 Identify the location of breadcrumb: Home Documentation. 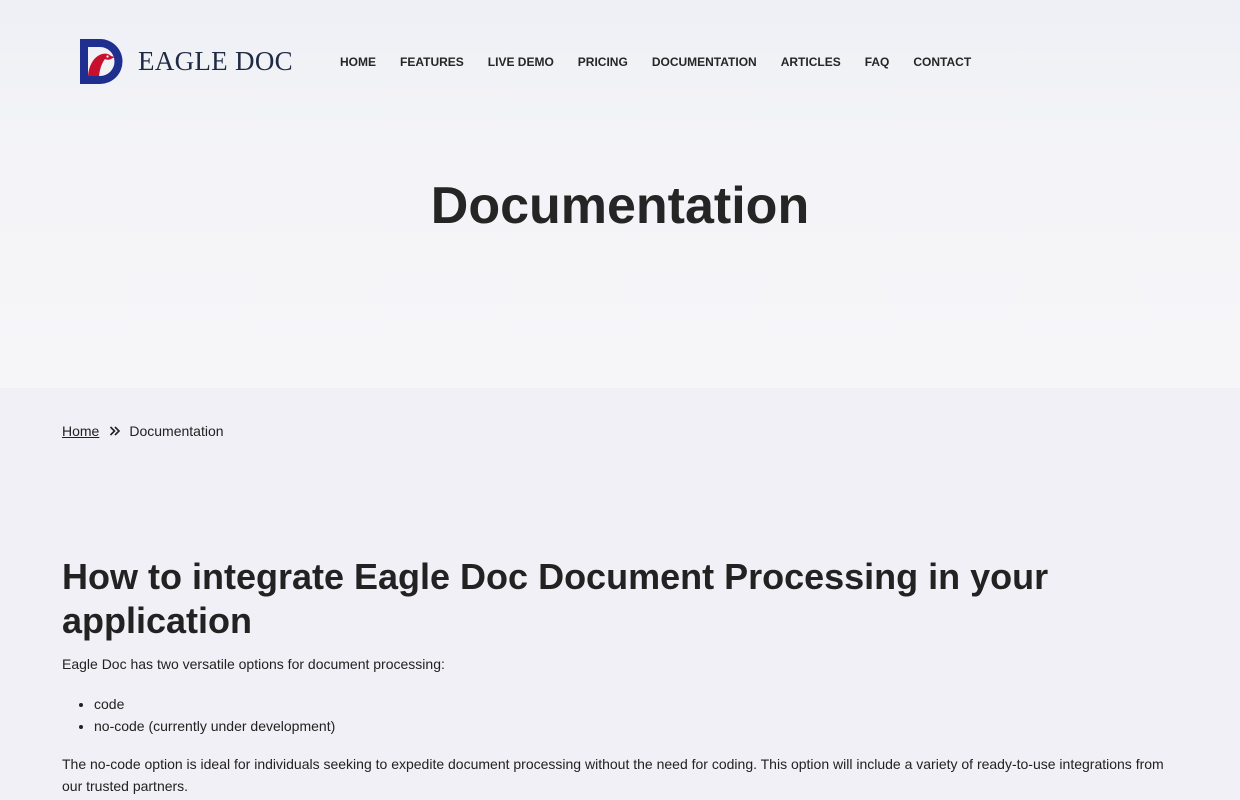
(620, 413).